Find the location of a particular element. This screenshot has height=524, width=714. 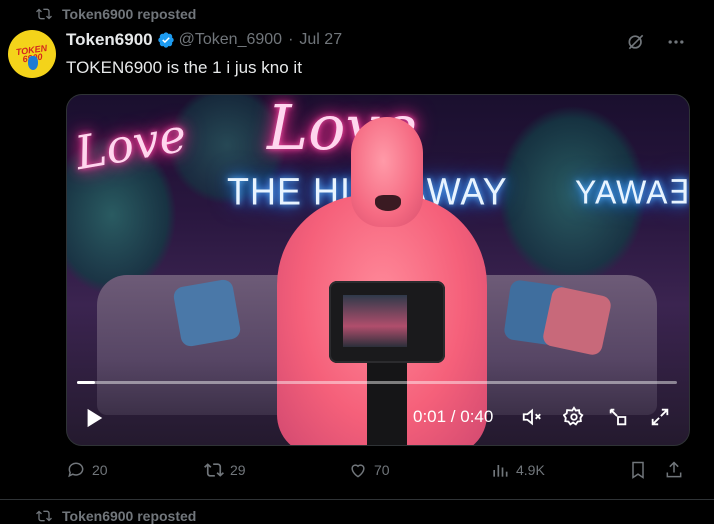

video-progress-fill is located at coordinates (86, 382).